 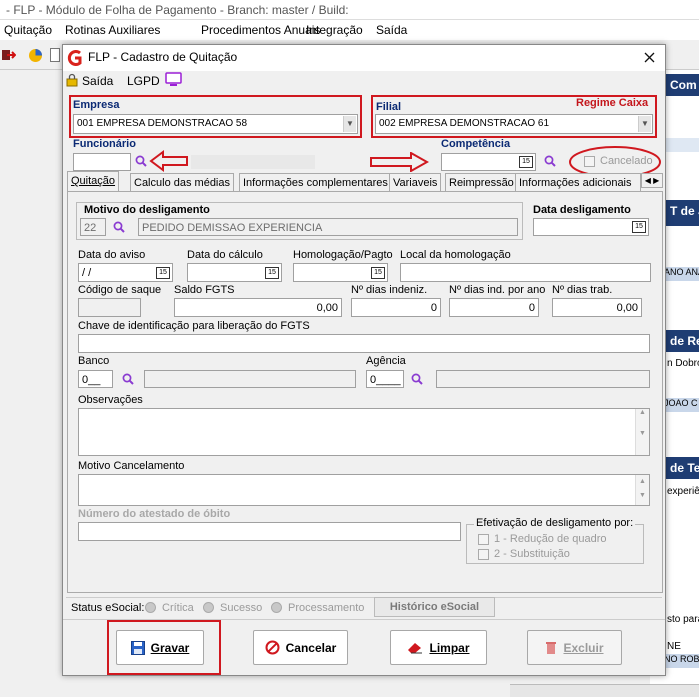 I want to click on motivo-label: Motivo do desligamento, so click(x=147, y=210).